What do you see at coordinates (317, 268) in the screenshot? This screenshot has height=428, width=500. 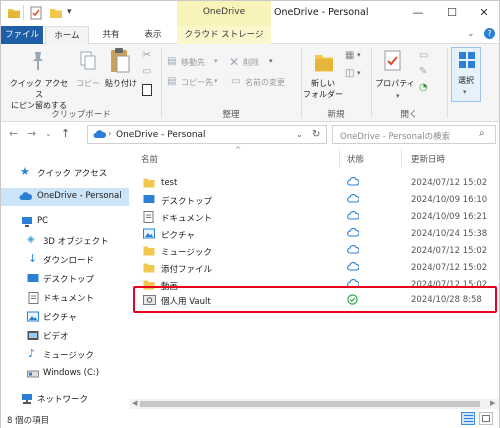 I see `file-row: 添付ファイル 2024/07/12 15:02` at bounding box center [317, 268].